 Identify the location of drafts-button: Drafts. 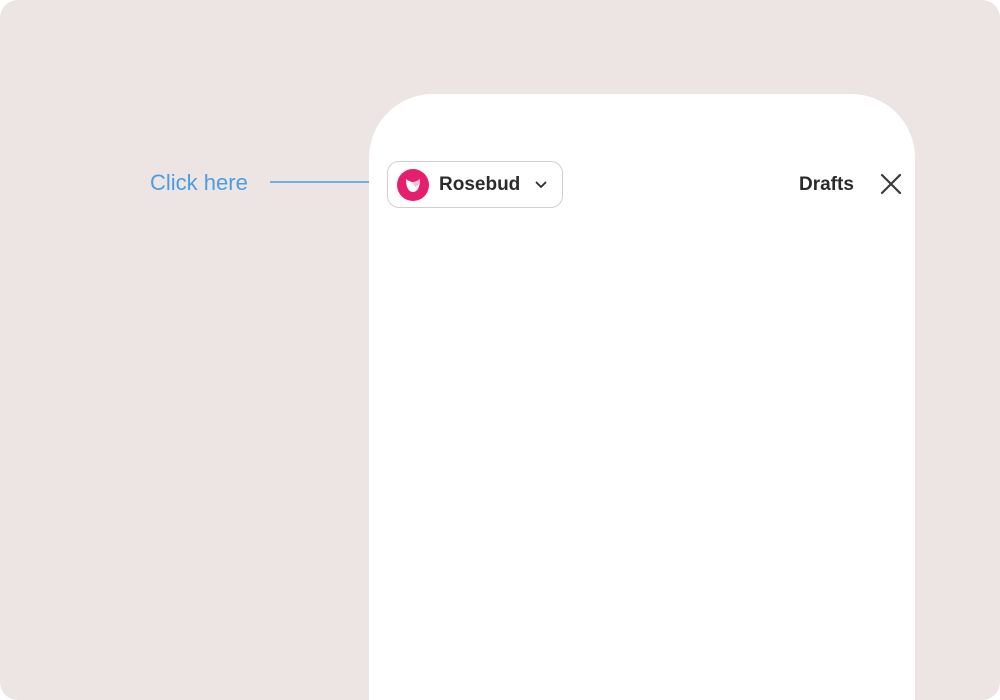
(826, 185).